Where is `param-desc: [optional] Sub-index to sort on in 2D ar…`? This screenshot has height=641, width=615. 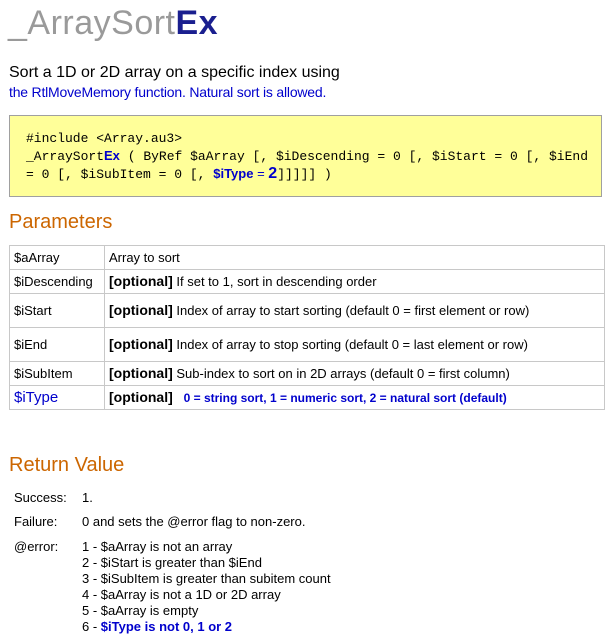 param-desc: [optional] Sub-index to sort on in 2D ar… is located at coordinates (354, 373).